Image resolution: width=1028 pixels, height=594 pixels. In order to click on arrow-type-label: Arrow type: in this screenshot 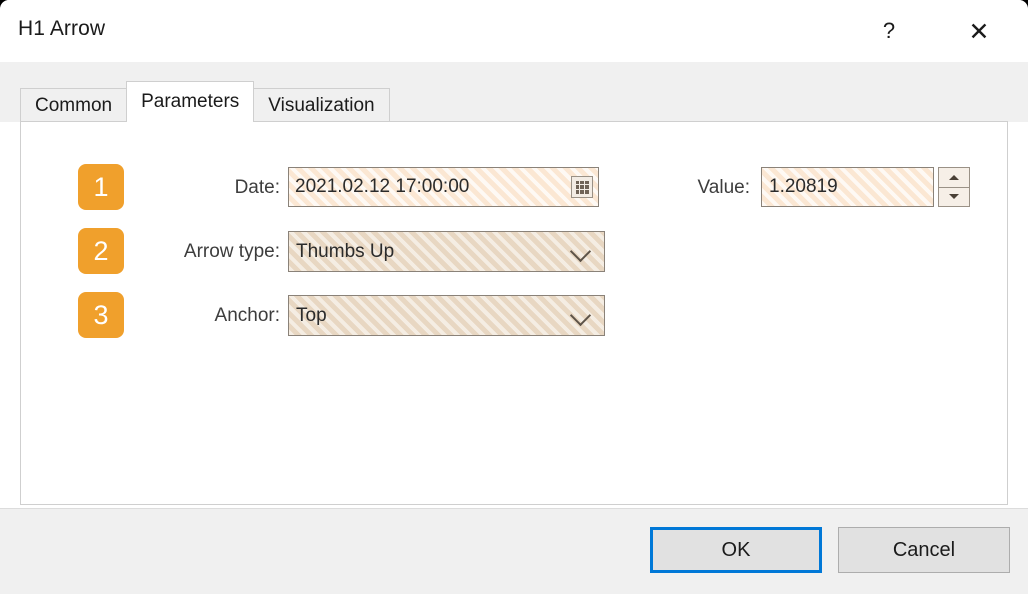, I will do `click(231, 251)`.